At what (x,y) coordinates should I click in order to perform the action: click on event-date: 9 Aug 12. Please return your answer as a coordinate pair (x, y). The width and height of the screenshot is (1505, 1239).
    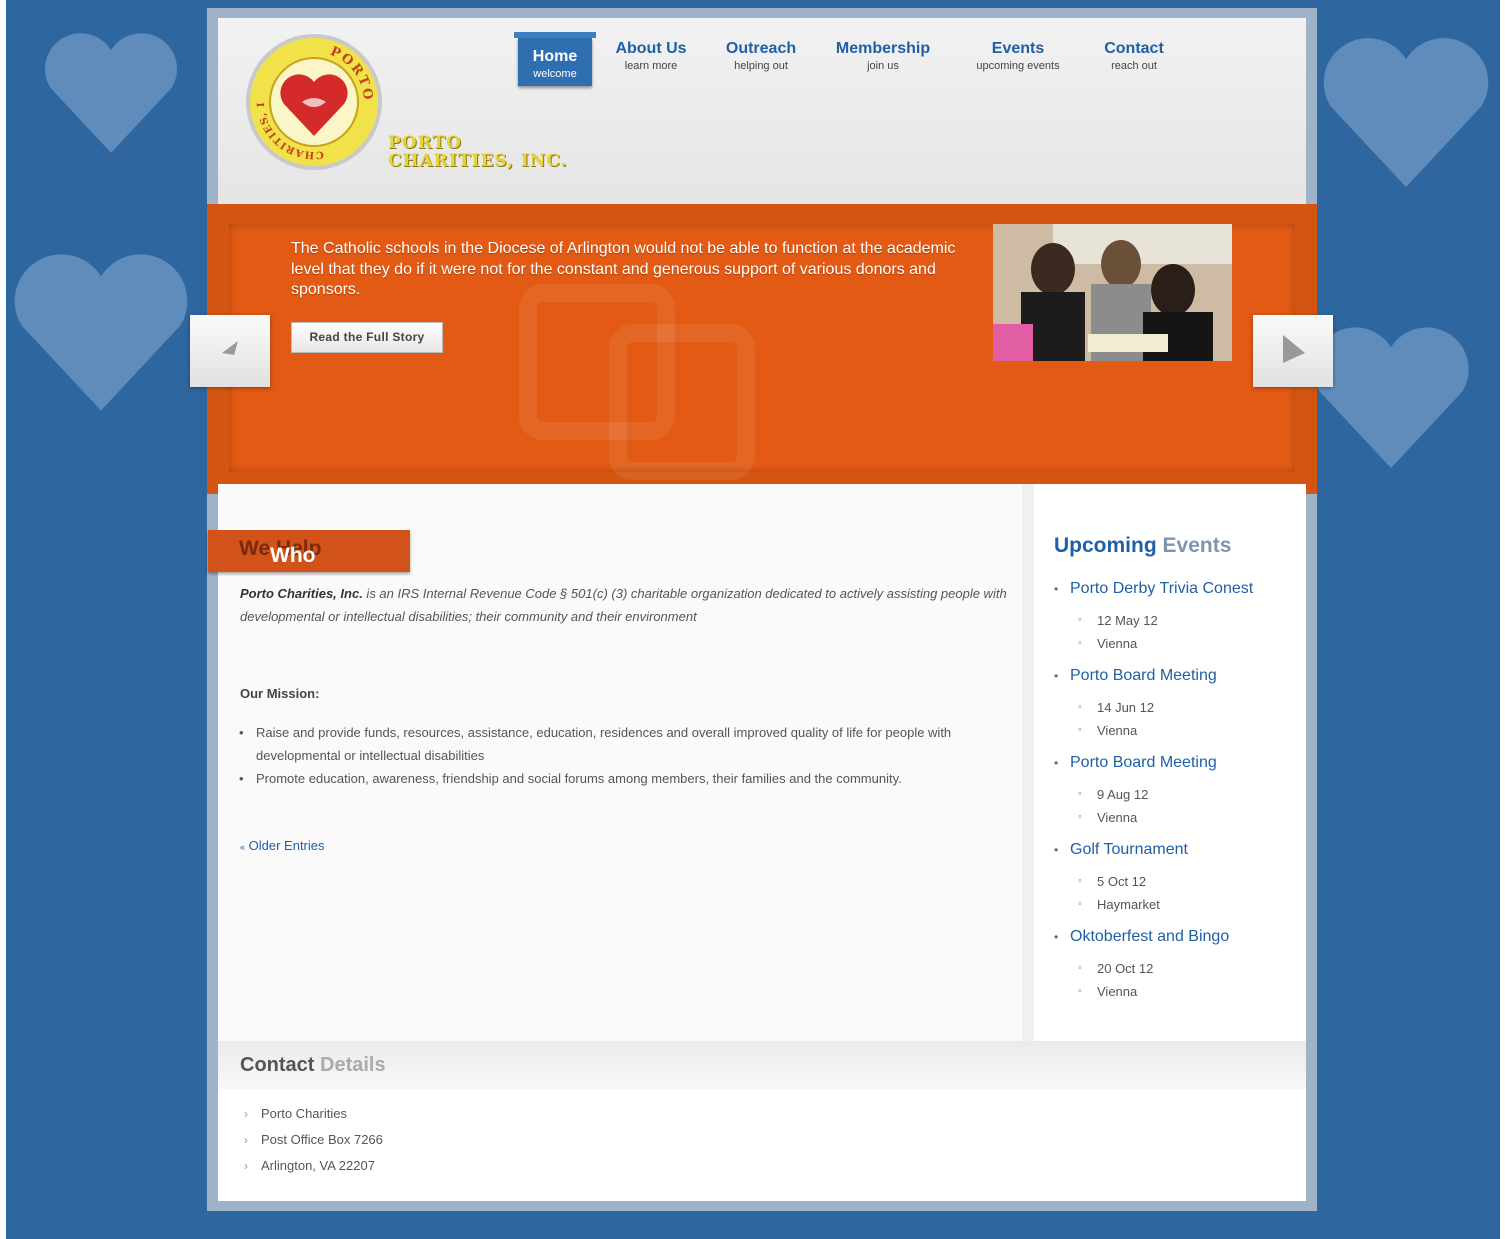
    Looking at the image, I should click on (1174, 794).